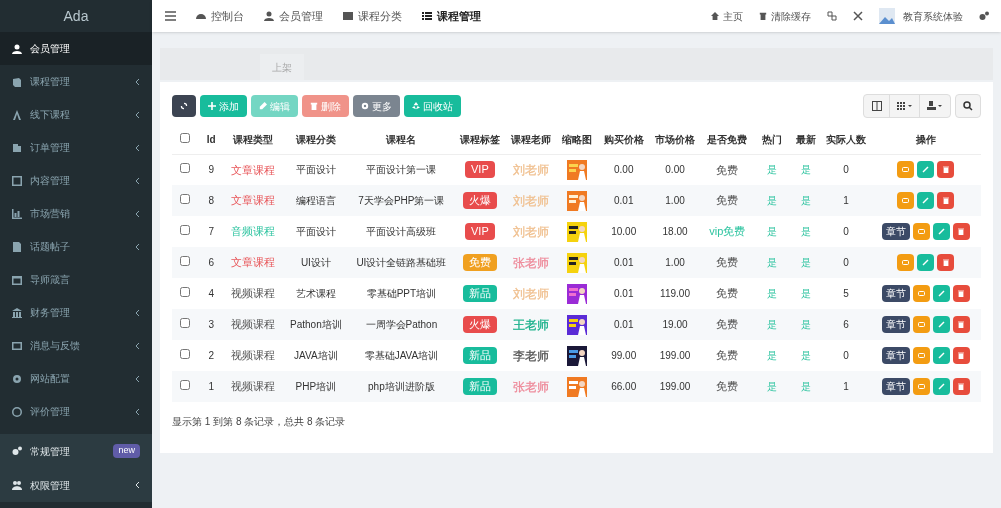 The width and height of the screenshot is (1001, 508). I want to click on translate-icon, so click(832, 16).